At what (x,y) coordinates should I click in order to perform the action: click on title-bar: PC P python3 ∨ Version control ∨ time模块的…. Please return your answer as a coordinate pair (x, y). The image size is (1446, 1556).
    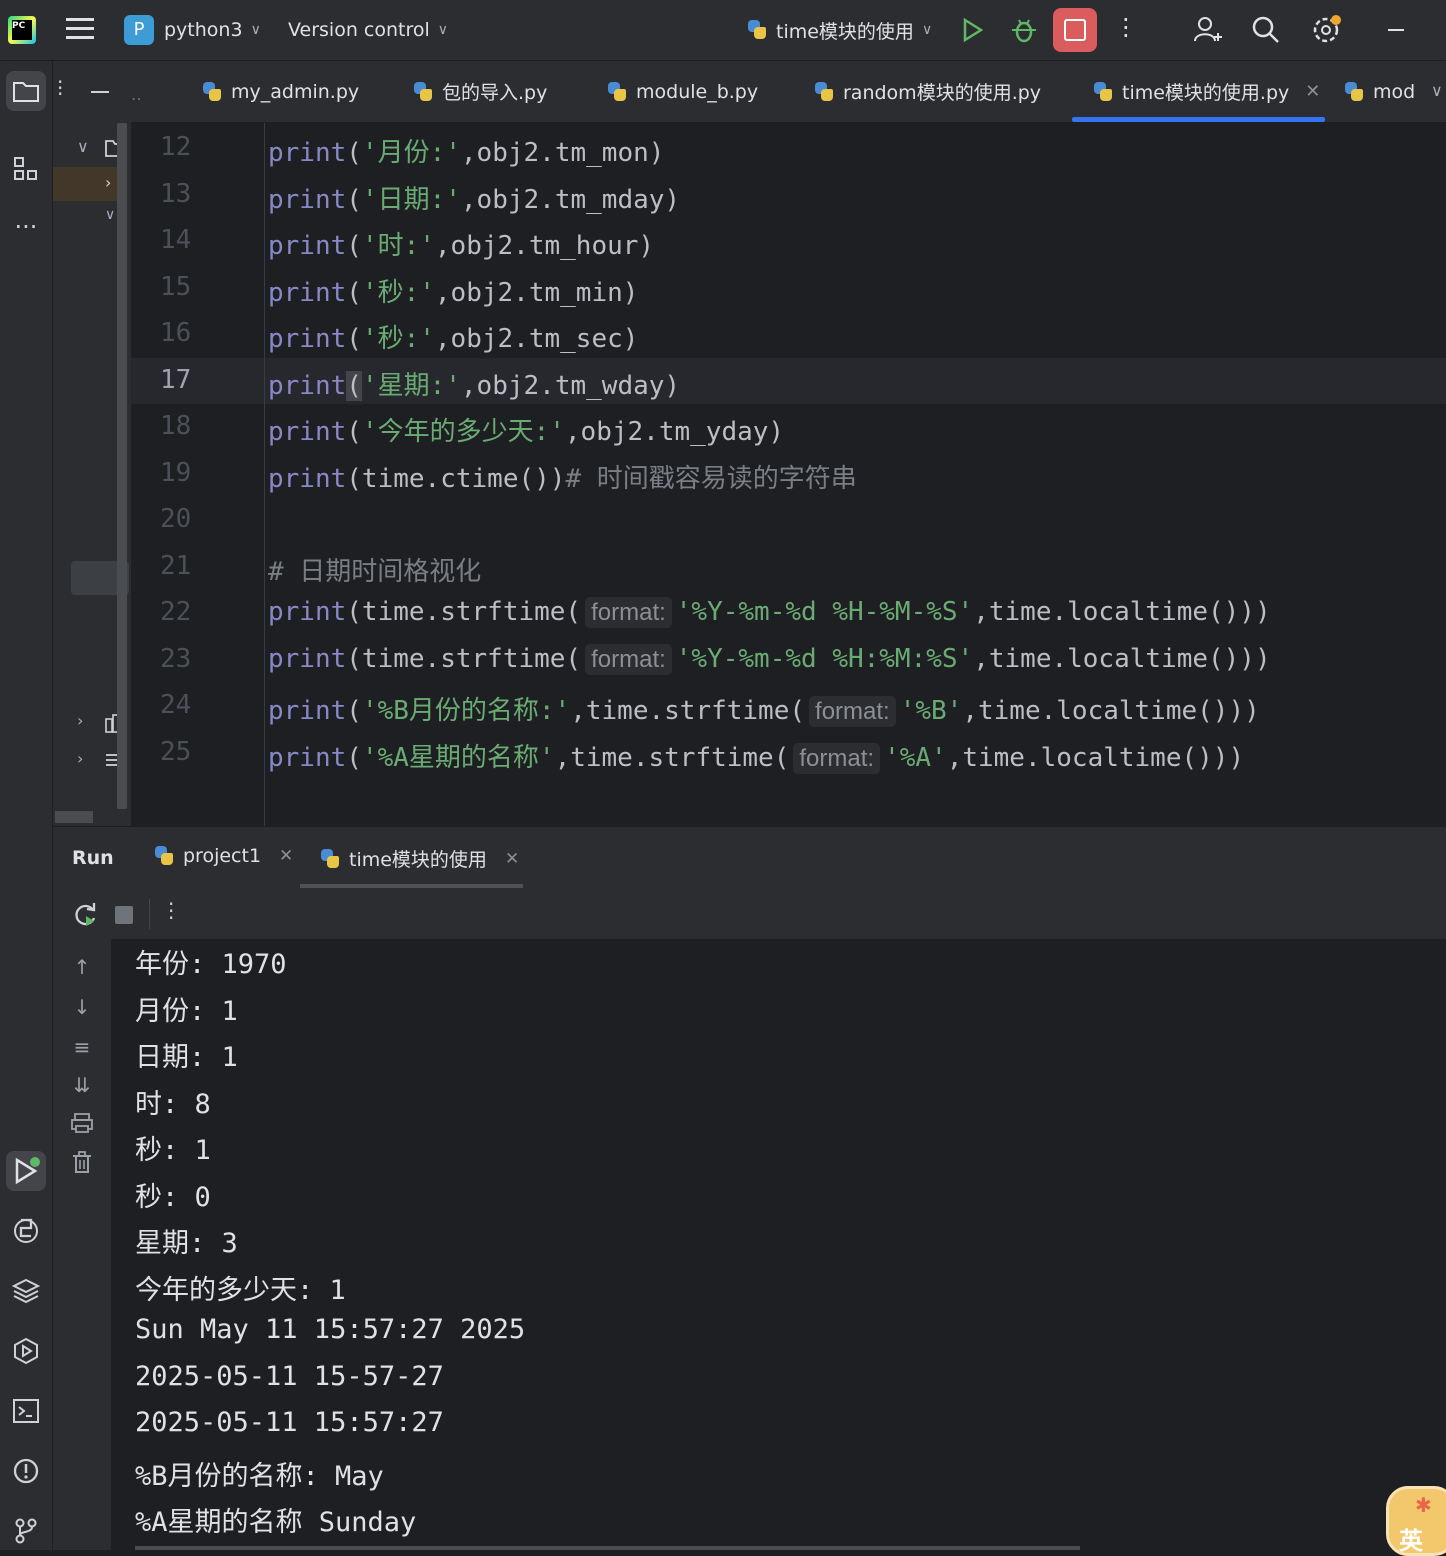
    Looking at the image, I should click on (723, 30).